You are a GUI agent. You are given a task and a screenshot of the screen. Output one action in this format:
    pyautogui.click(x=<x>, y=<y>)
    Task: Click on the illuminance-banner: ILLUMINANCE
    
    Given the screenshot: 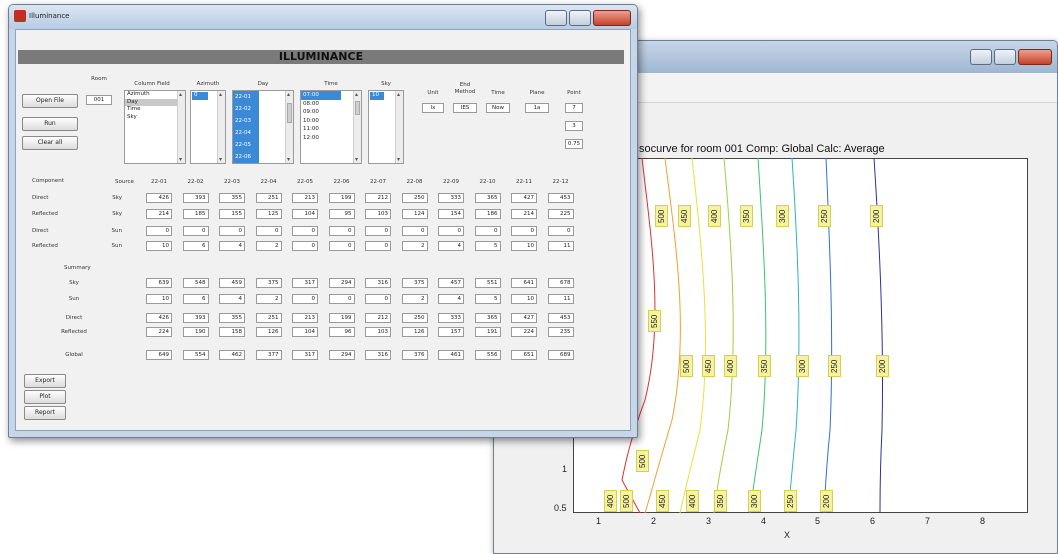 What is the action you would take?
    pyautogui.click(x=321, y=57)
    